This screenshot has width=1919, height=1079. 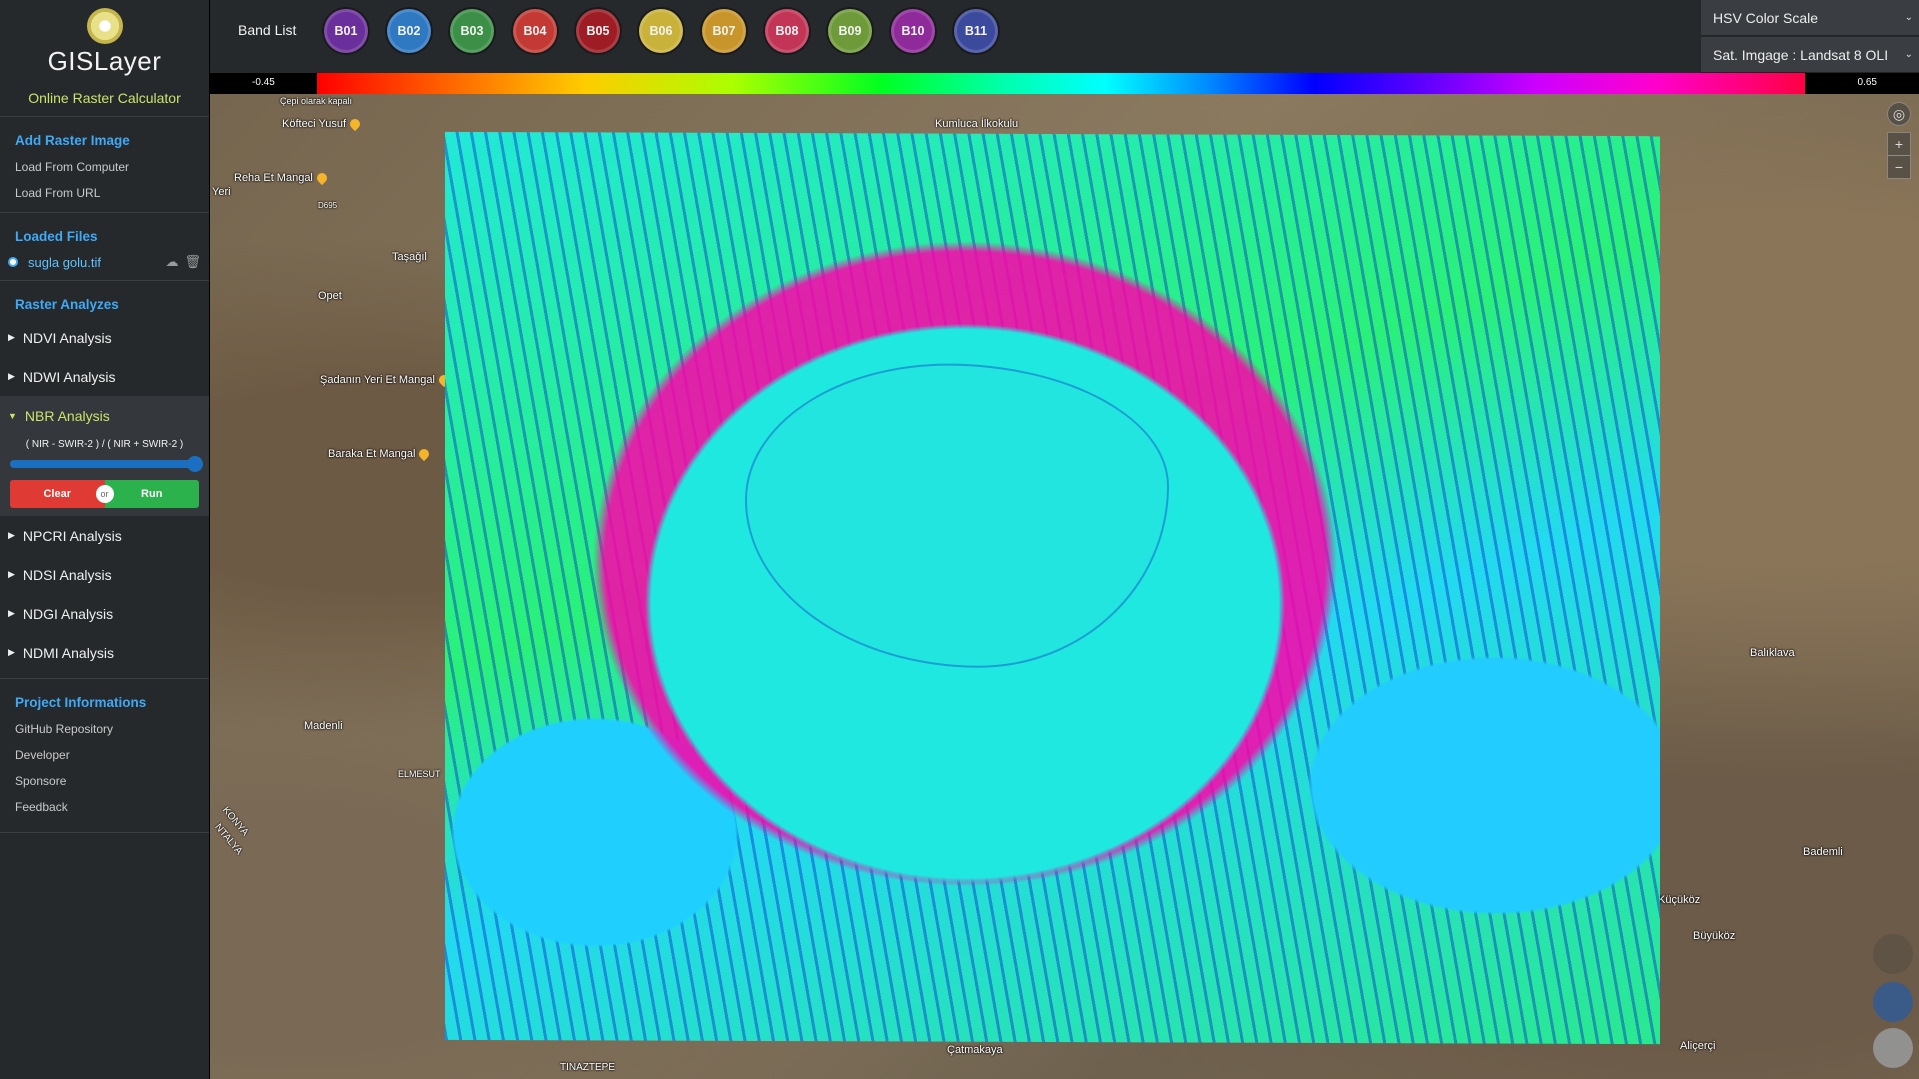 I want to click on github-link: GitHub Repository, so click(x=104, y=729).